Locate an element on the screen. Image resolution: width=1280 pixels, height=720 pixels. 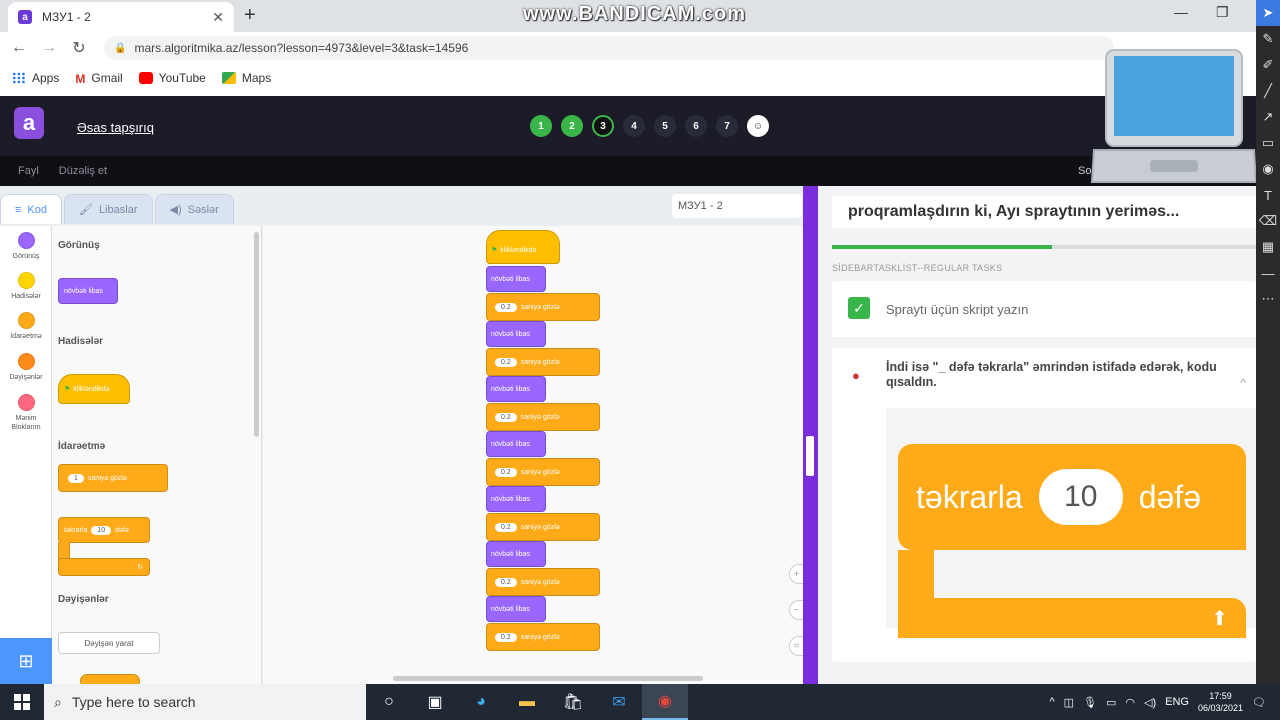
step-indicator: 5 is located at coordinates (665, 126).